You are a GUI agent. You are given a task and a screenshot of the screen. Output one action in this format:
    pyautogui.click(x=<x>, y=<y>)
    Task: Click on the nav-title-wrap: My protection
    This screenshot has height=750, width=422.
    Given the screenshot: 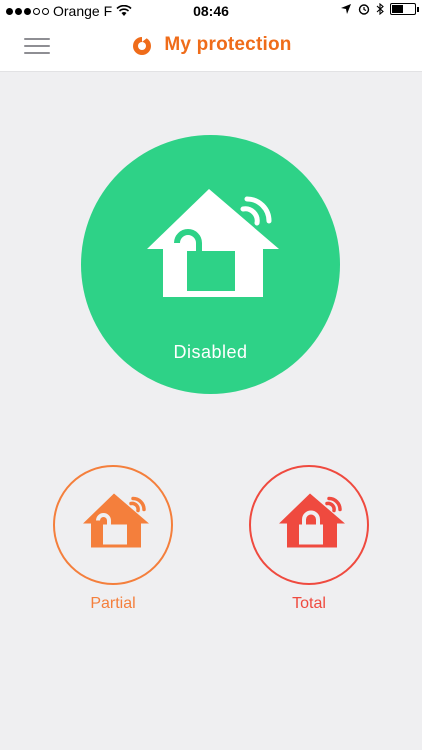 What is the action you would take?
    pyautogui.click(x=211, y=45)
    